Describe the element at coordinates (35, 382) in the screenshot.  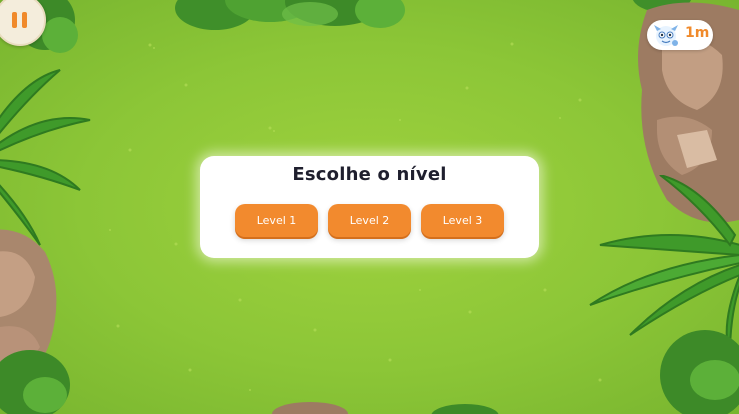
I see `left-bottom-bush` at that location.